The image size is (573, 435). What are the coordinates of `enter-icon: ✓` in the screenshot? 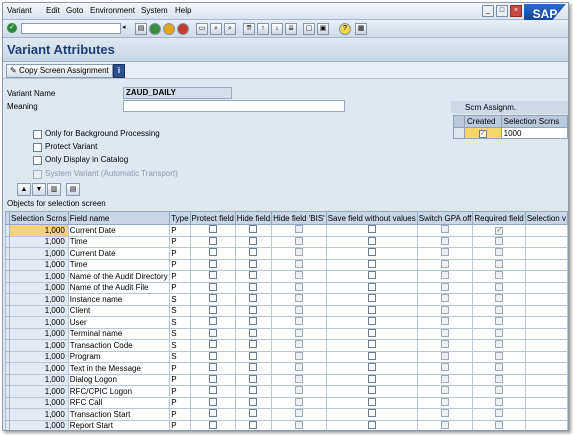 It's located at (12, 28).